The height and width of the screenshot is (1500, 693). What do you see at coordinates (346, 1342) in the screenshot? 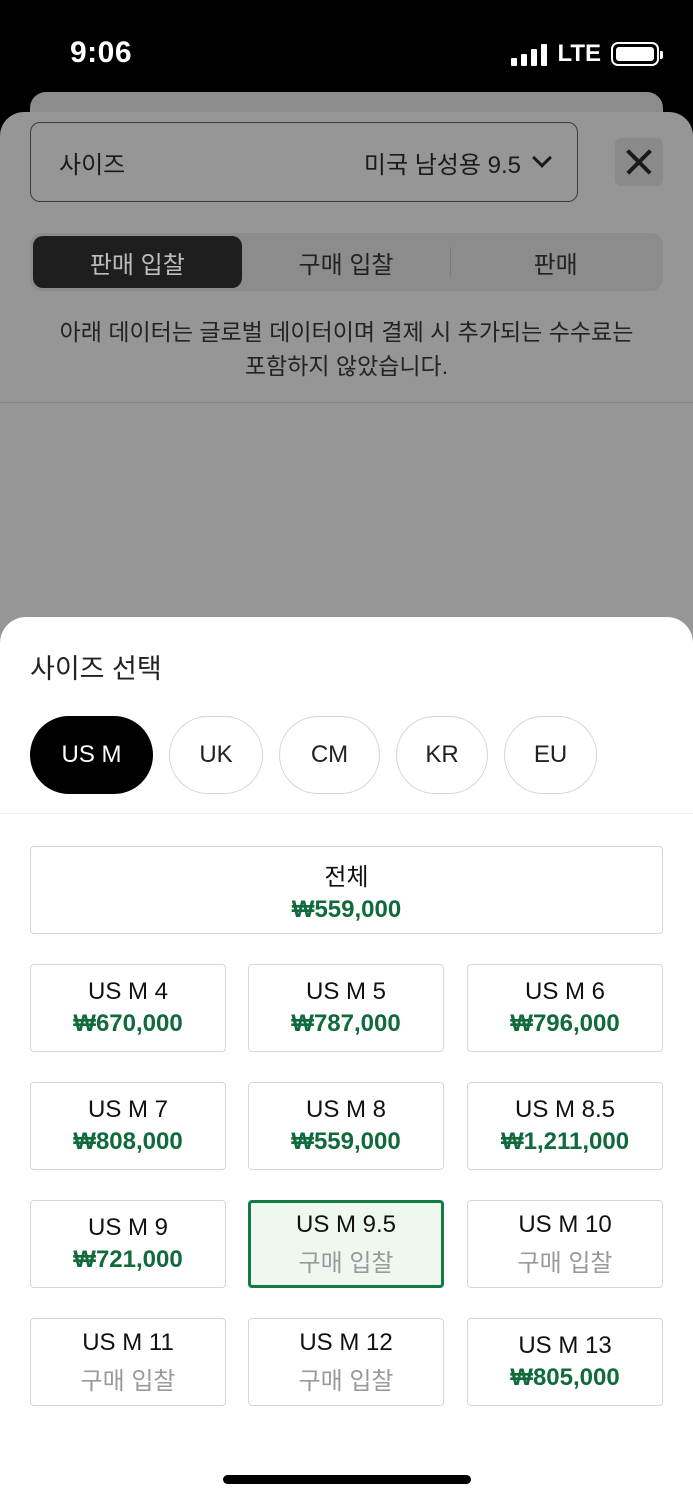
I see `size-label: US M 12` at bounding box center [346, 1342].